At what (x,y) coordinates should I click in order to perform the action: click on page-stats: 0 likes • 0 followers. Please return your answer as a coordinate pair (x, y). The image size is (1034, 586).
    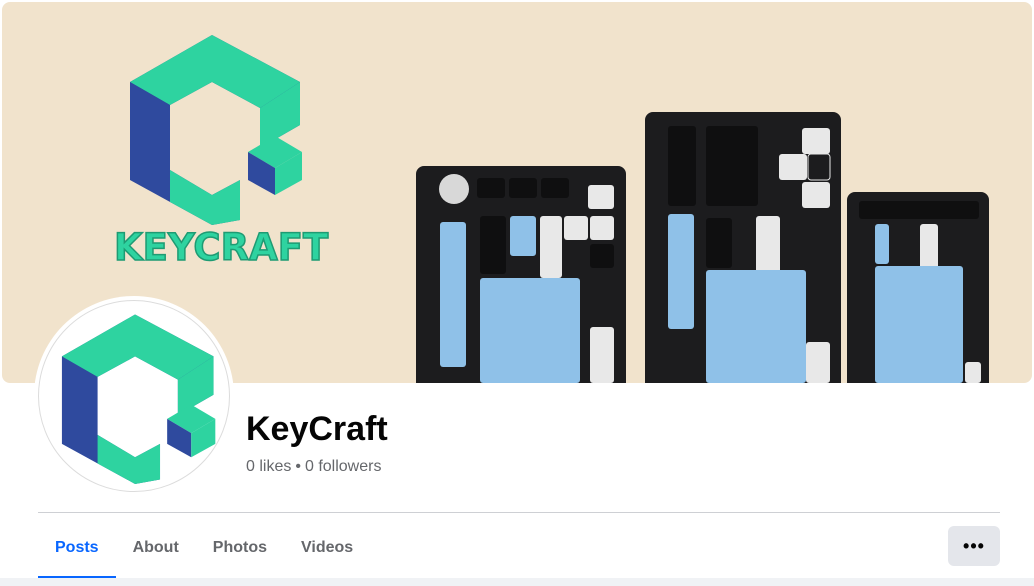
    Looking at the image, I should click on (313, 467).